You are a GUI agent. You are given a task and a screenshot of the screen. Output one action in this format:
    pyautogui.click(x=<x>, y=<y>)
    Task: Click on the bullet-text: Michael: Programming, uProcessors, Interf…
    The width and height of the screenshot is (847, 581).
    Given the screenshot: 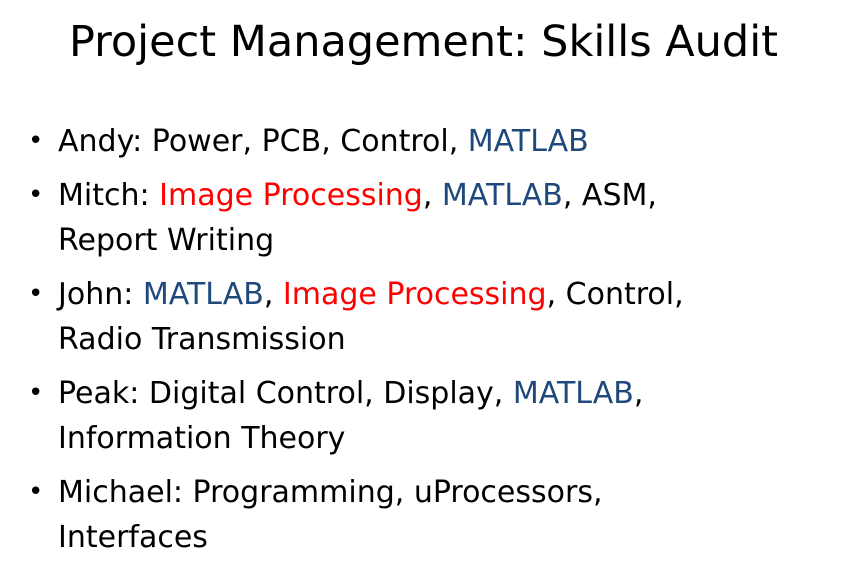 What is the action you would take?
    pyautogui.click(x=442, y=515)
    